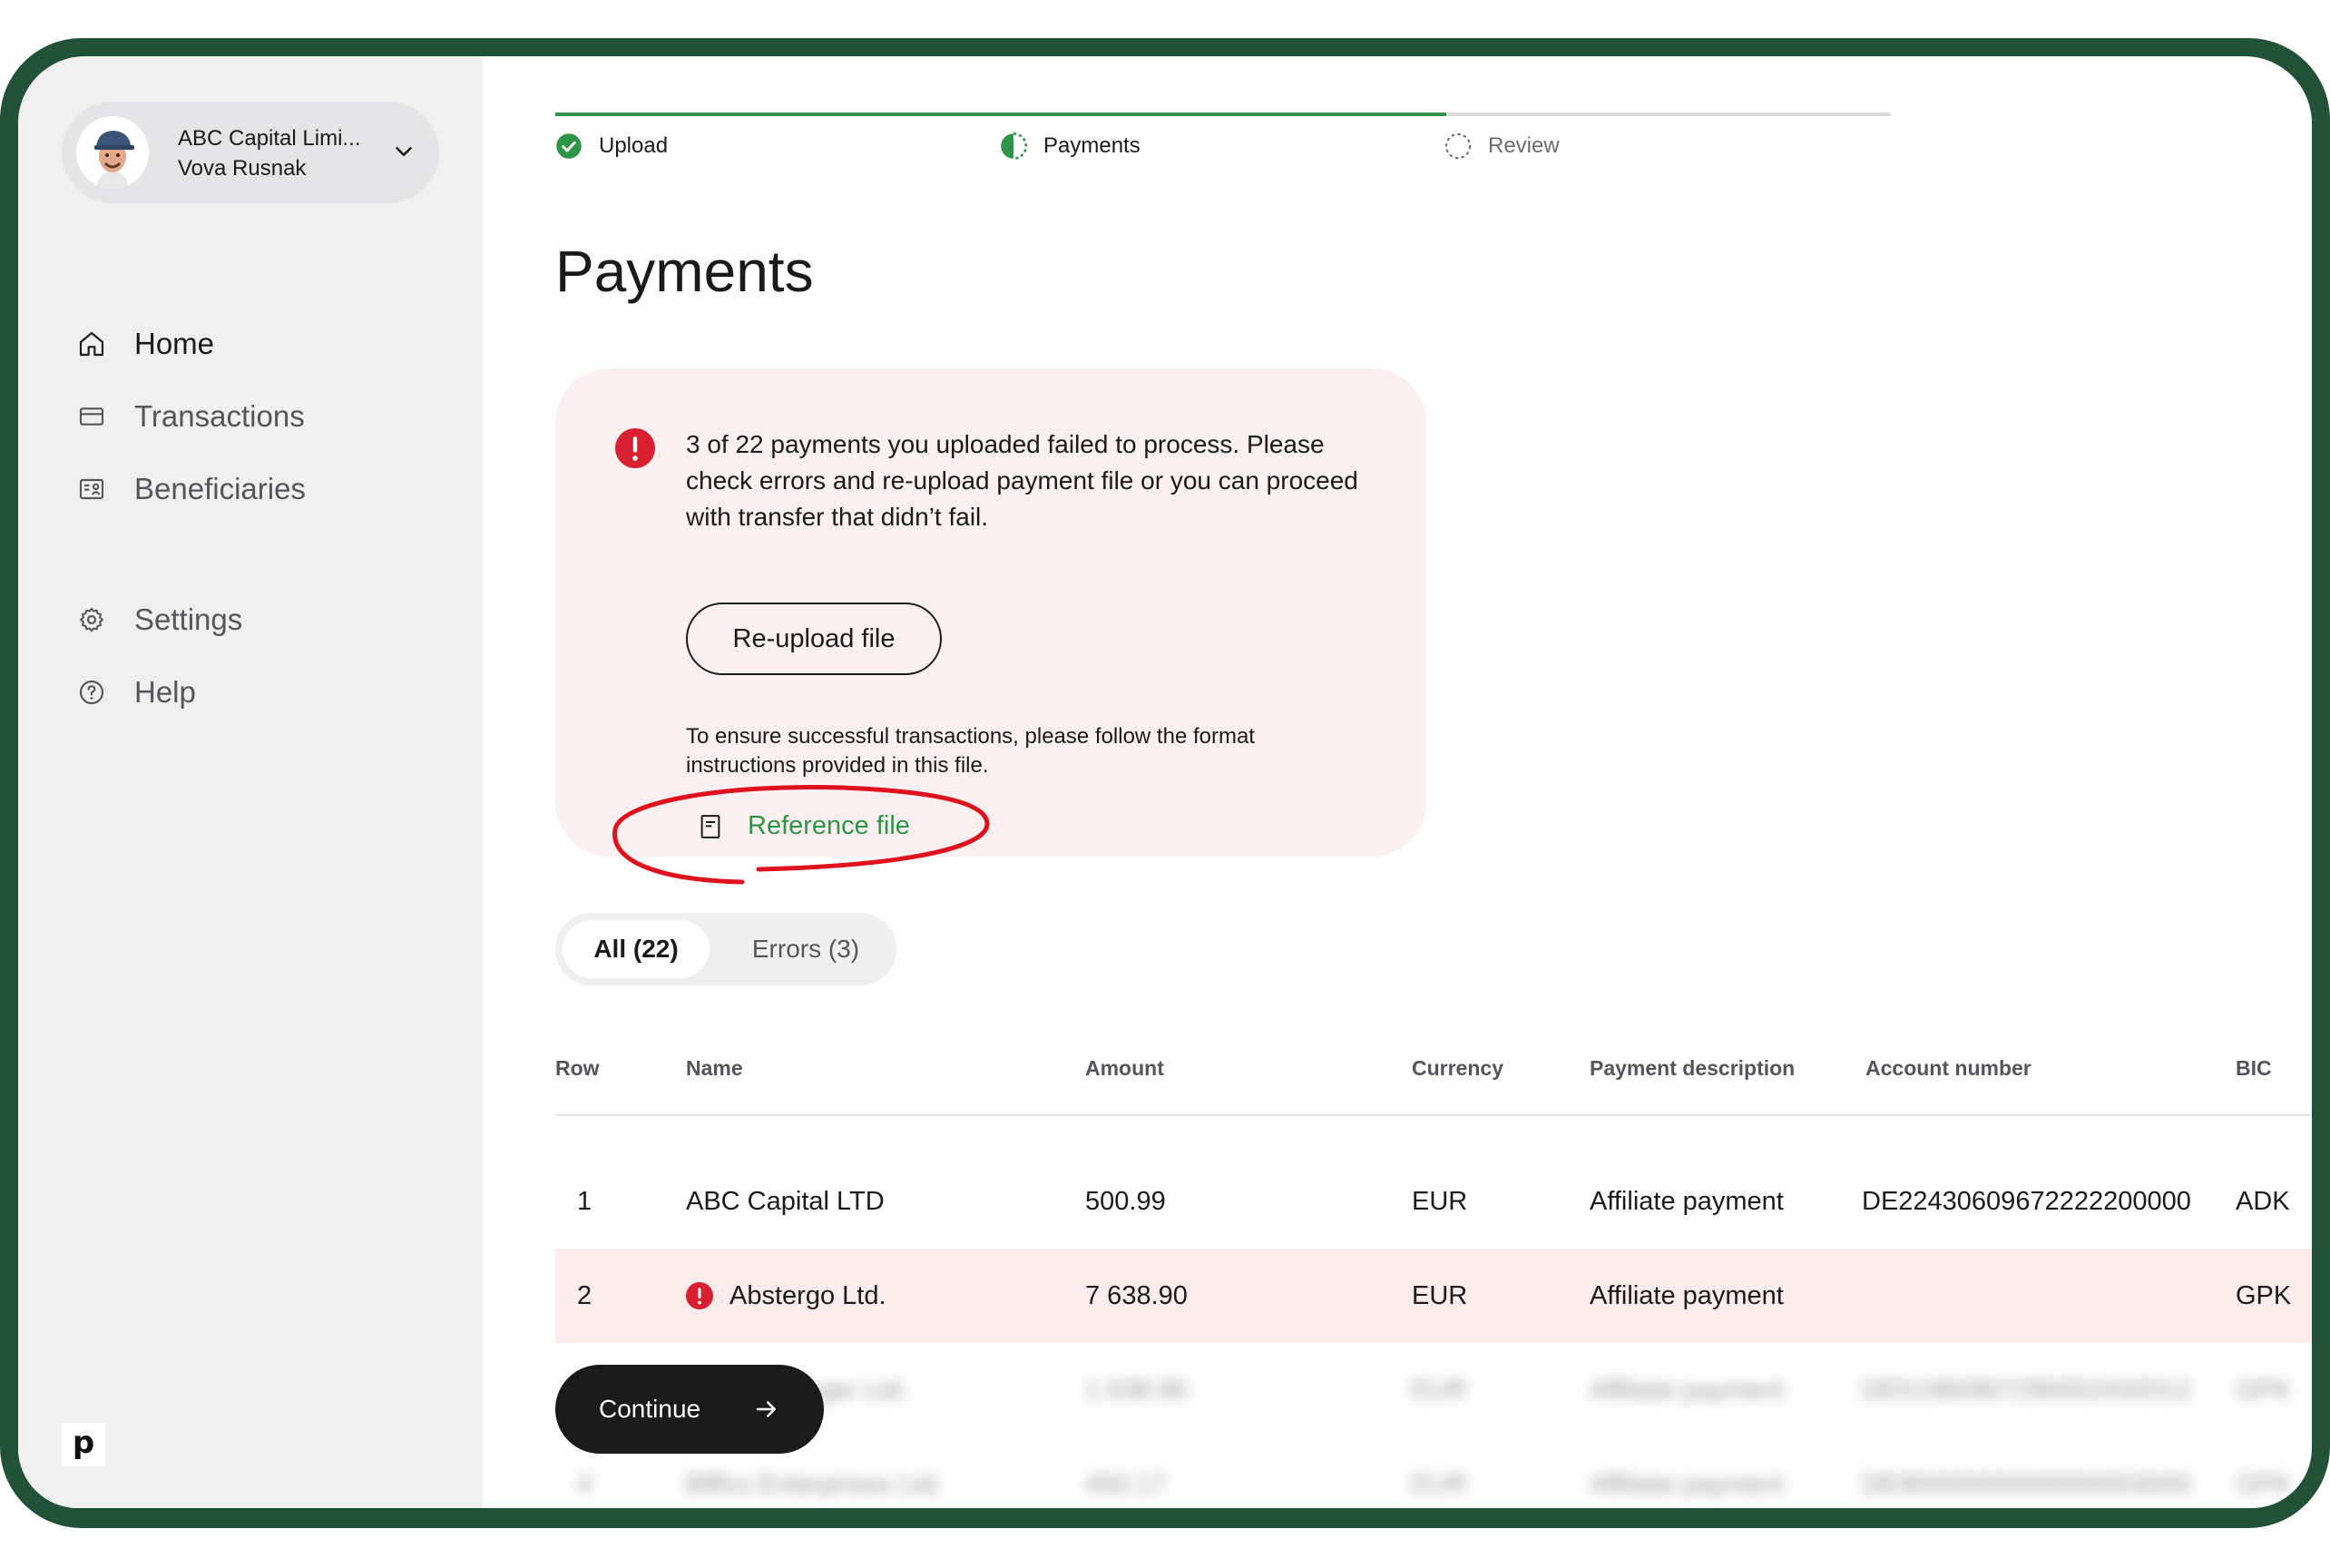  What do you see at coordinates (188, 619) in the screenshot?
I see `sidebar-item-label: Settings` at bounding box center [188, 619].